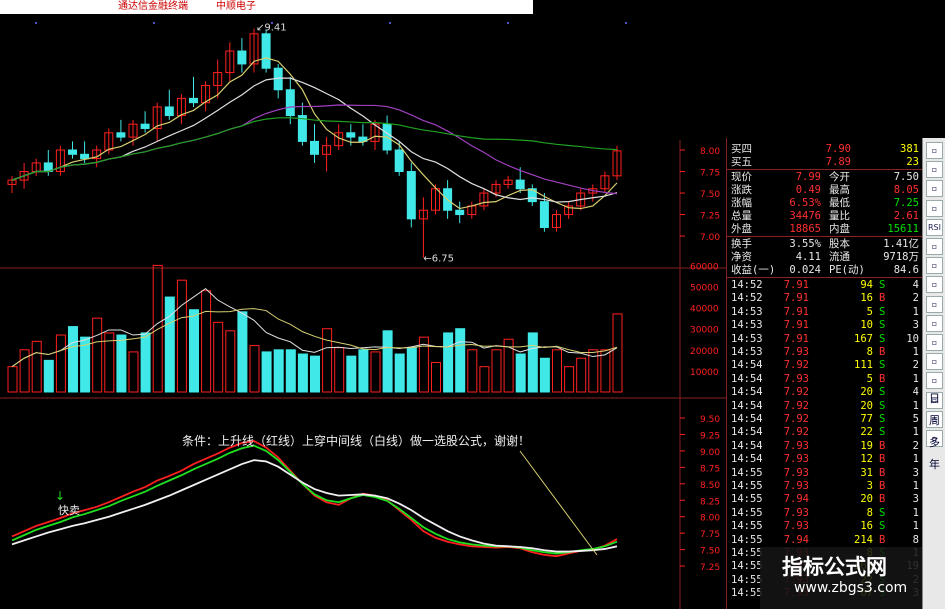 The height and width of the screenshot is (609, 945). Describe the element at coordinates (866, 445) in the screenshot. I see `quote-cell: 19` at that location.